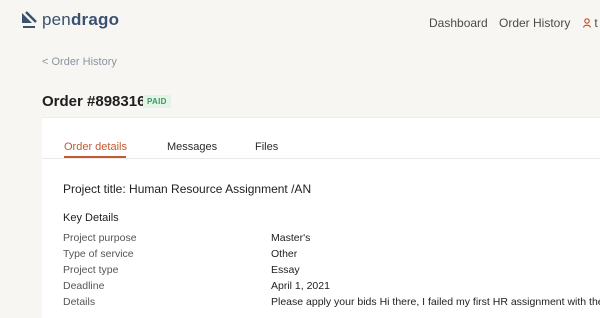 This screenshot has height=318, width=600. Describe the element at coordinates (100, 238) in the screenshot. I see `detail-label: Project purpose` at that location.